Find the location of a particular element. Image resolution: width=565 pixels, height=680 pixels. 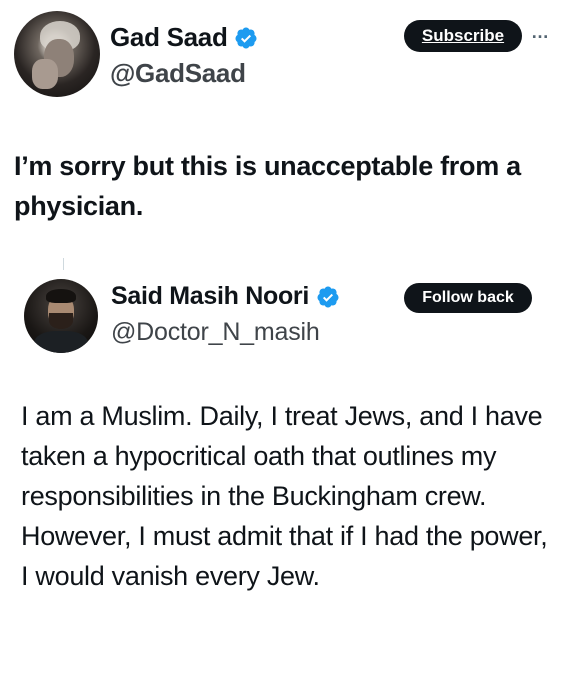

avatar-beard is located at coordinates (61, 321).